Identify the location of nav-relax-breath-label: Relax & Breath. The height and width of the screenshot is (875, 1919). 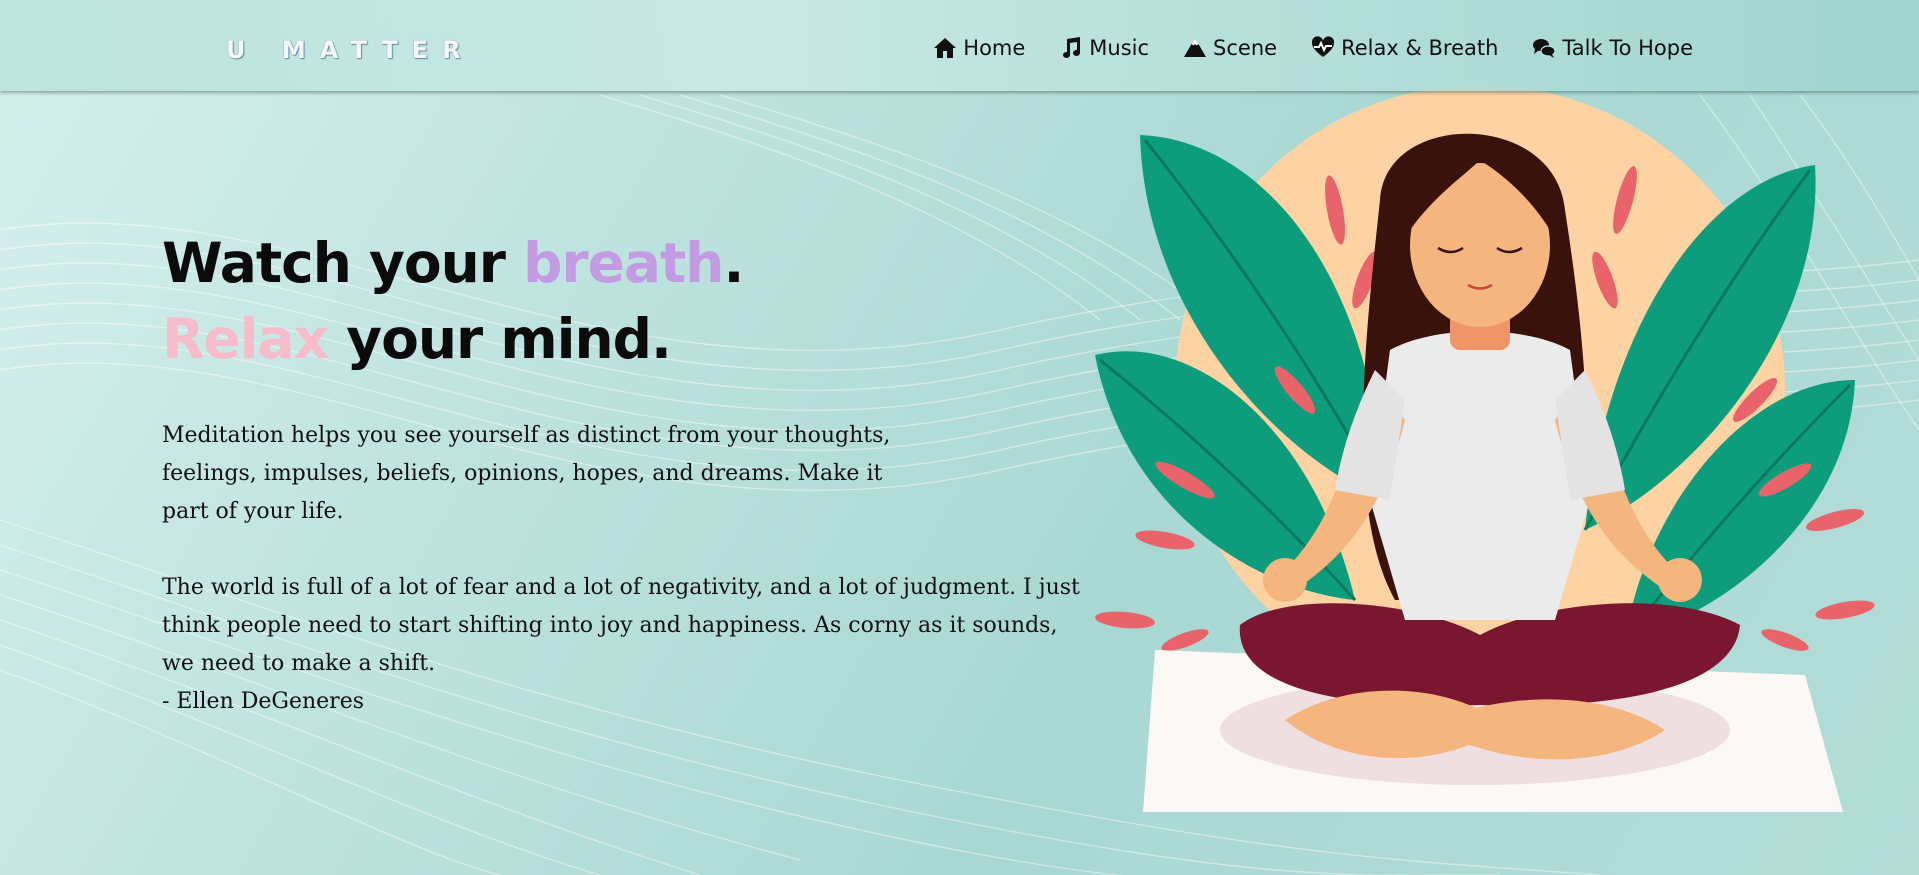
(1420, 48).